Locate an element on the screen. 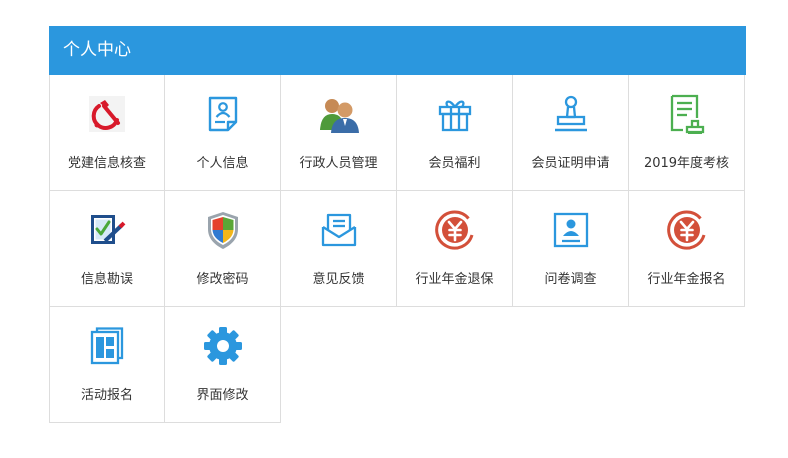 The width and height of the screenshot is (788, 458). edit-checkbox-icon is located at coordinates (107, 230).